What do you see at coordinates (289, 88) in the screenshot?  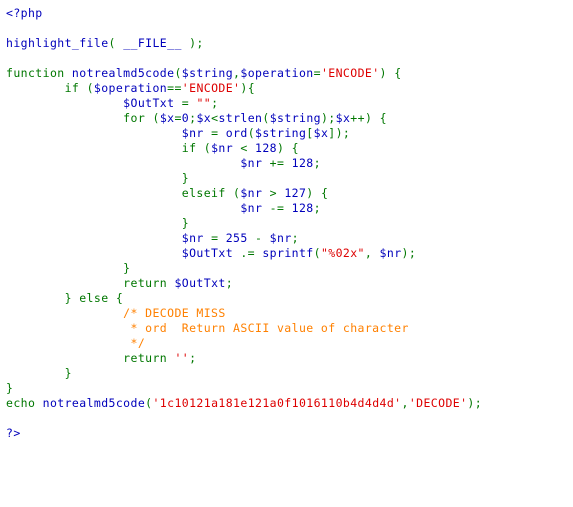 I see `code-line: if ($operation=='ENCODE'){` at bounding box center [289, 88].